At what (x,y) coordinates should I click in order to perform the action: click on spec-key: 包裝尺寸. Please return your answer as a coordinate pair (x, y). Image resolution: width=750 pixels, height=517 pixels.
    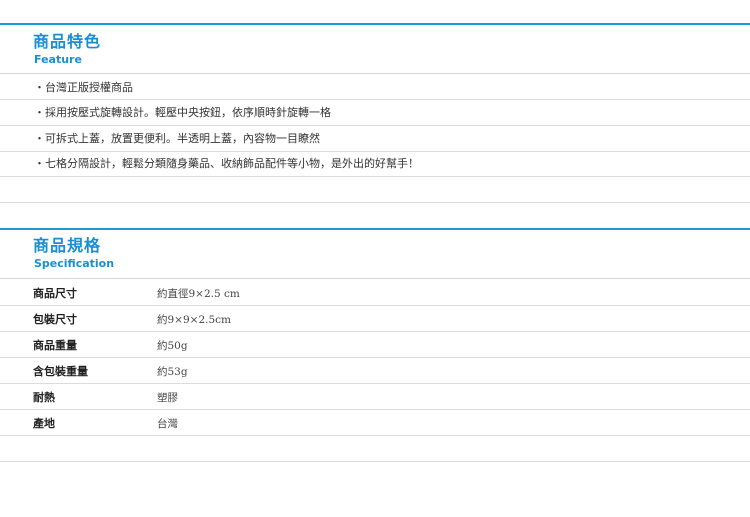
    Looking at the image, I should click on (55, 319).